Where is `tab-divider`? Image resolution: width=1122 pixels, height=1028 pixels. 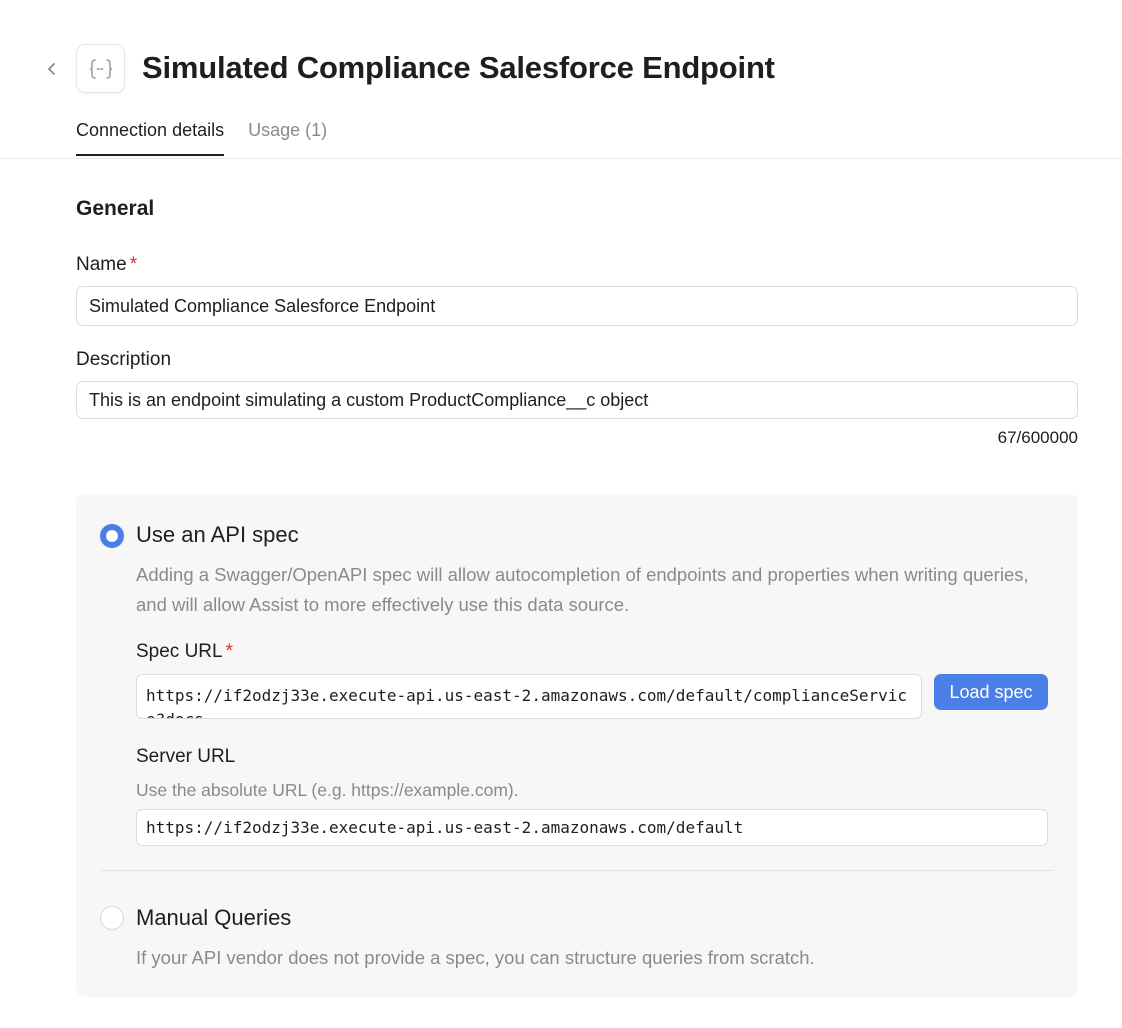
tab-divider is located at coordinates (561, 158).